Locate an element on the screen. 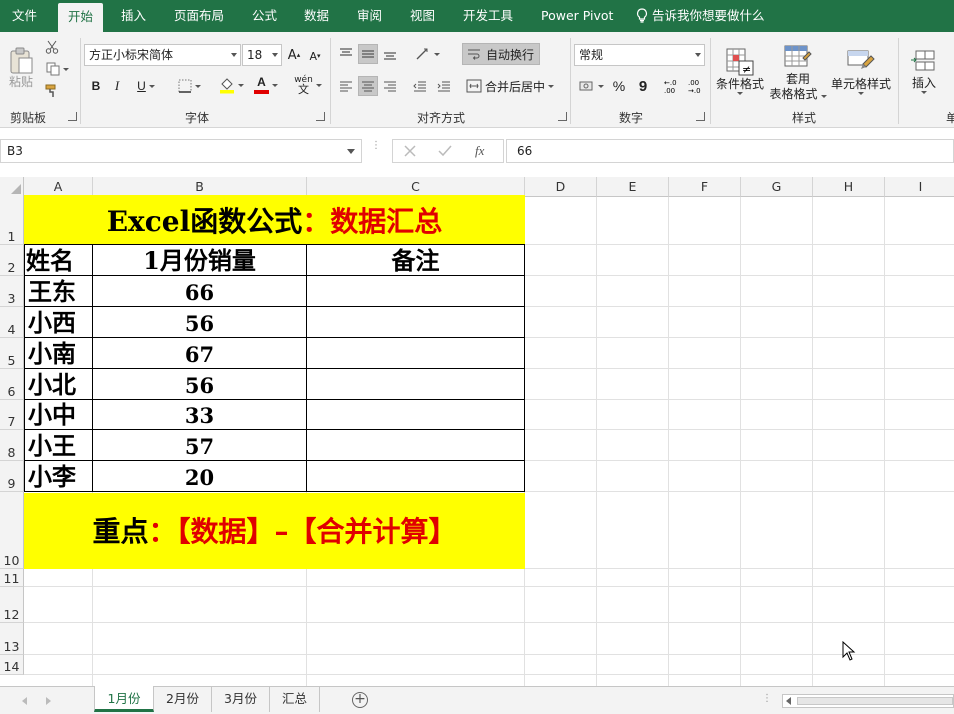 The image size is (954, 714). font-name-select: 方正小标宋简体 is located at coordinates (162, 55).